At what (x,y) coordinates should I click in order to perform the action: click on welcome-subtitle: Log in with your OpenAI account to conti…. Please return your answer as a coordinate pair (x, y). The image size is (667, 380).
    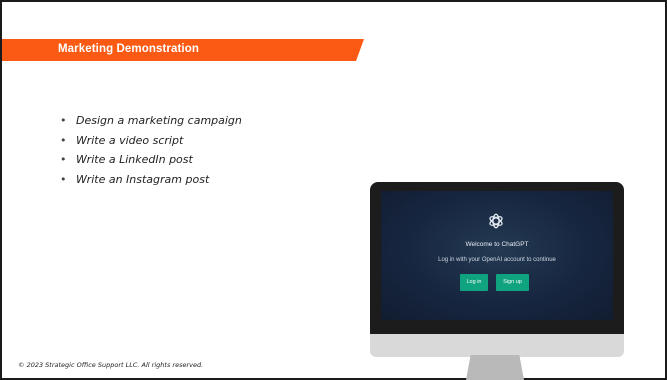
    Looking at the image, I should click on (497, 260).